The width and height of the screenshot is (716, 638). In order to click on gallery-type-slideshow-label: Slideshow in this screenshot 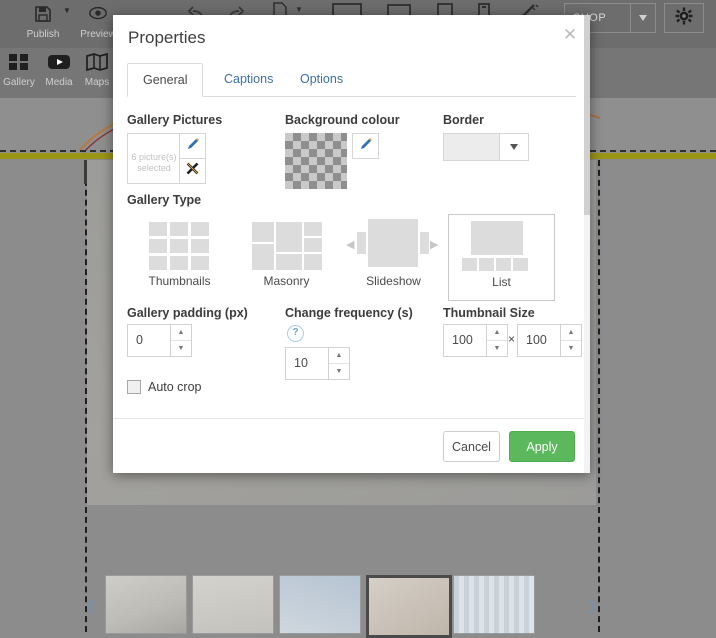, I will do `click(393, 281)`.